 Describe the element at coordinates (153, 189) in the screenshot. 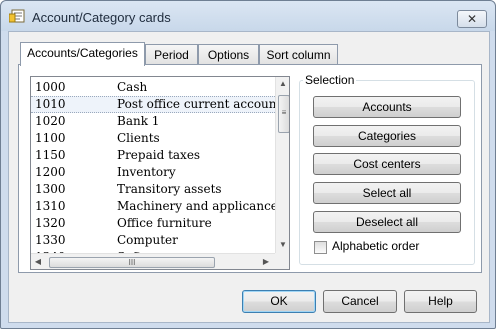

I see `list-item: 1300 Transitory assets` at that location.